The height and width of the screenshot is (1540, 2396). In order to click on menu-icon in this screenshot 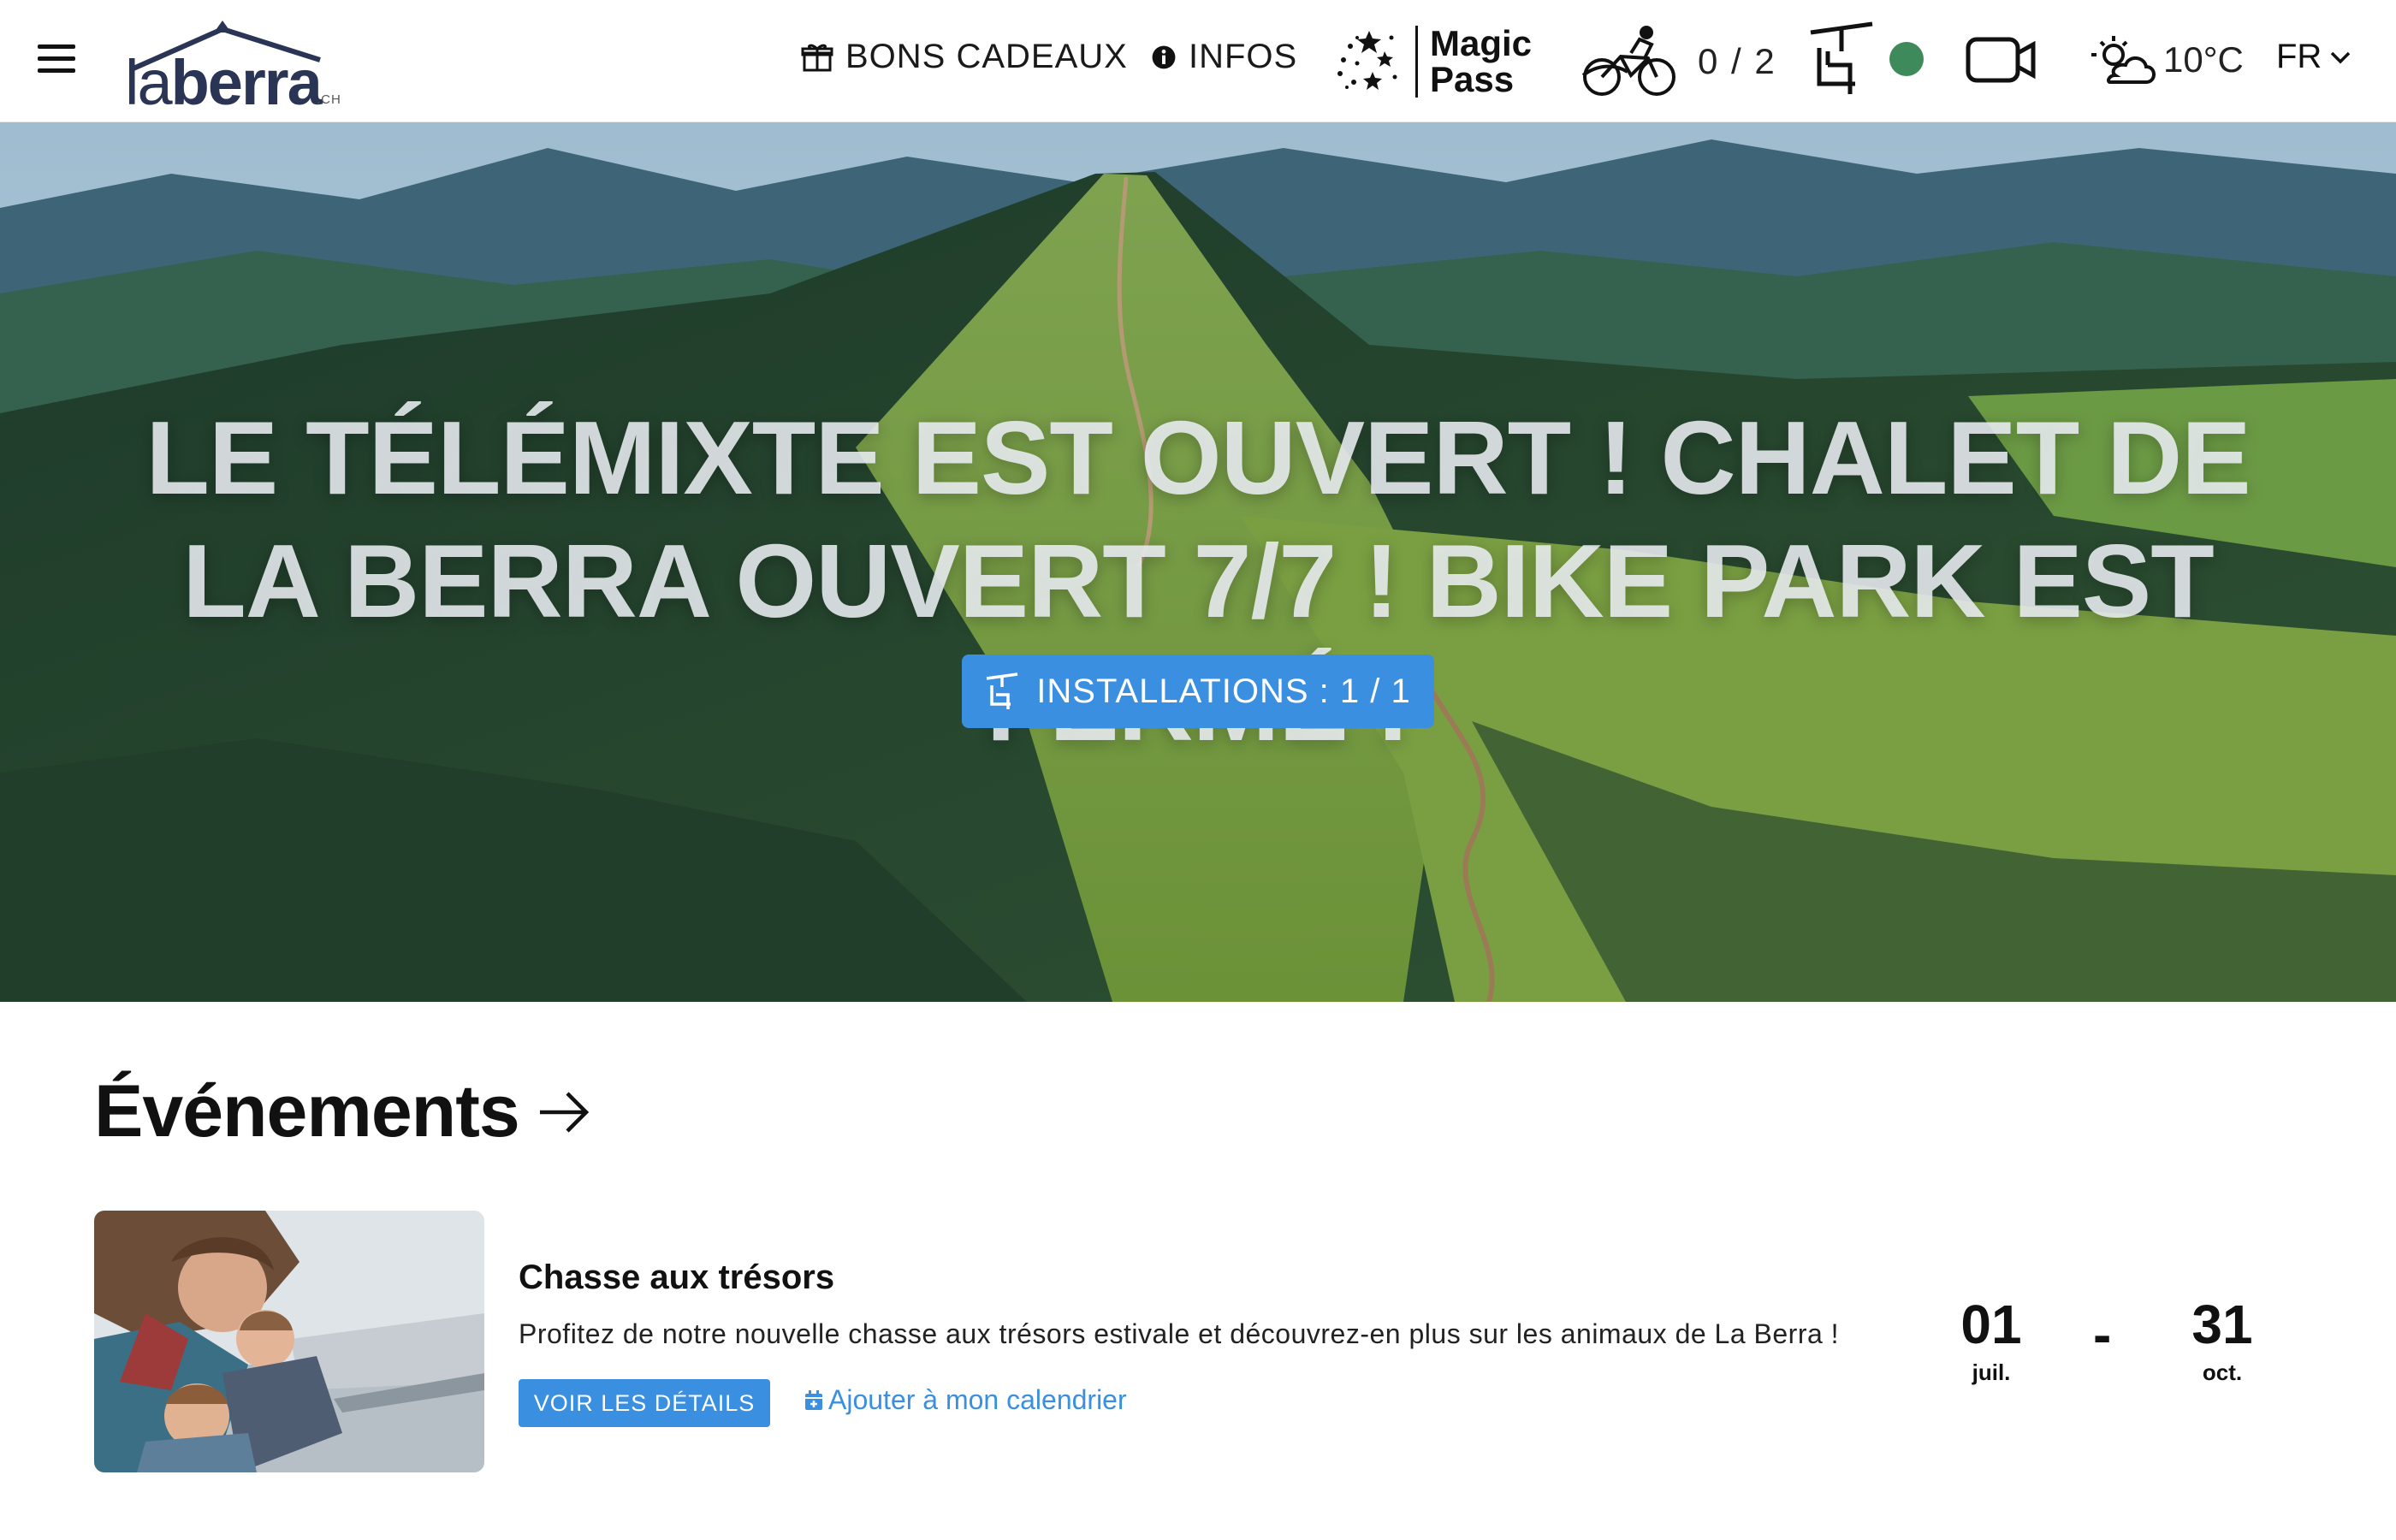, I will do `click(56, 59)`.